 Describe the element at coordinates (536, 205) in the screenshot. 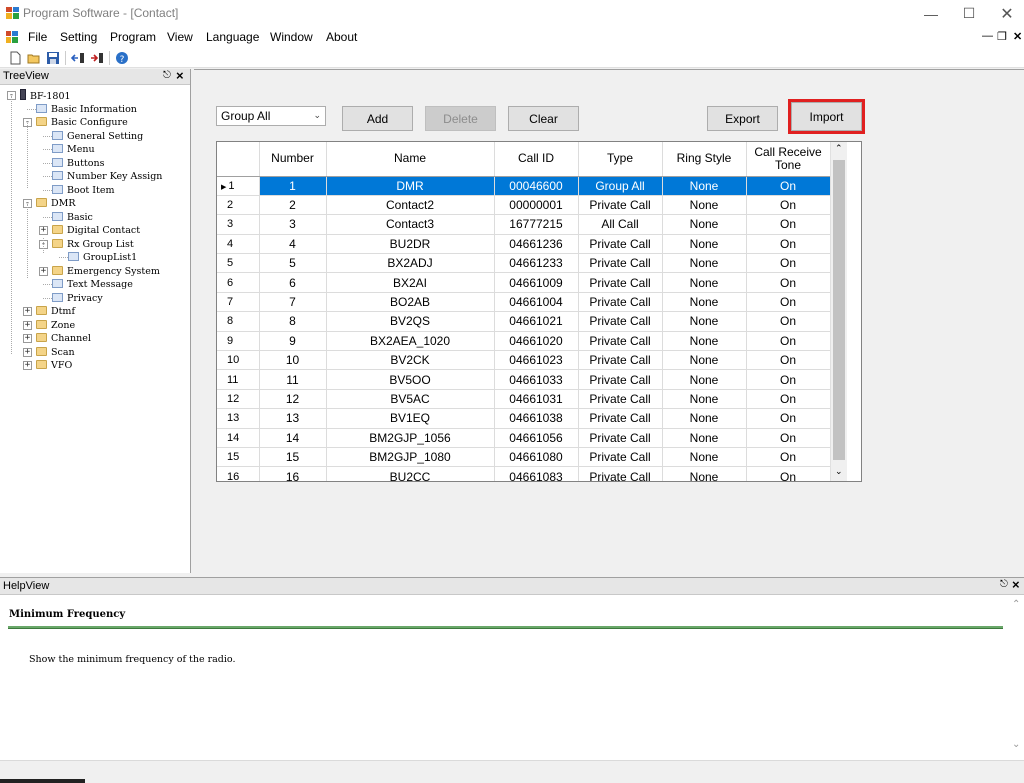

I see `cell-call-id: 00000001` at that location.